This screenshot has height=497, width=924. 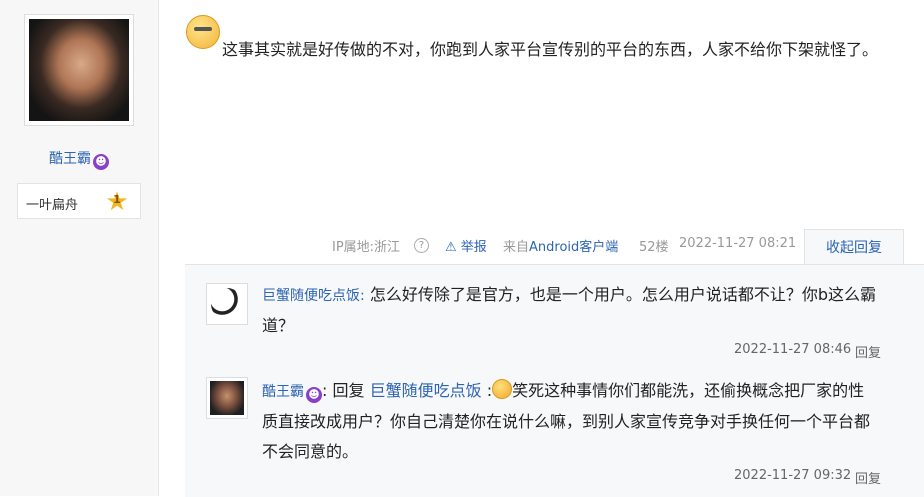 I want to click on soccer-ball-icon, so click(x=227, y=304).